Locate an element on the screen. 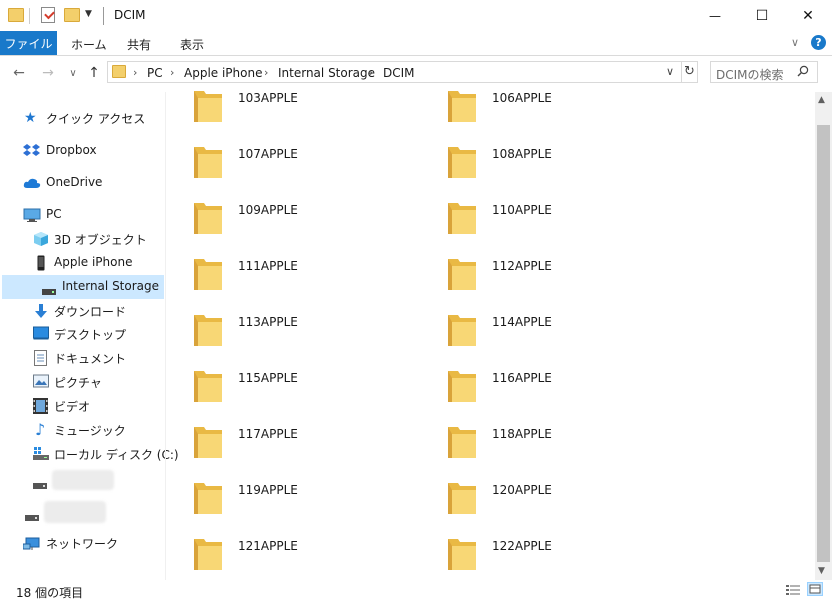  pc-icon is located at coordinates (32, 215).